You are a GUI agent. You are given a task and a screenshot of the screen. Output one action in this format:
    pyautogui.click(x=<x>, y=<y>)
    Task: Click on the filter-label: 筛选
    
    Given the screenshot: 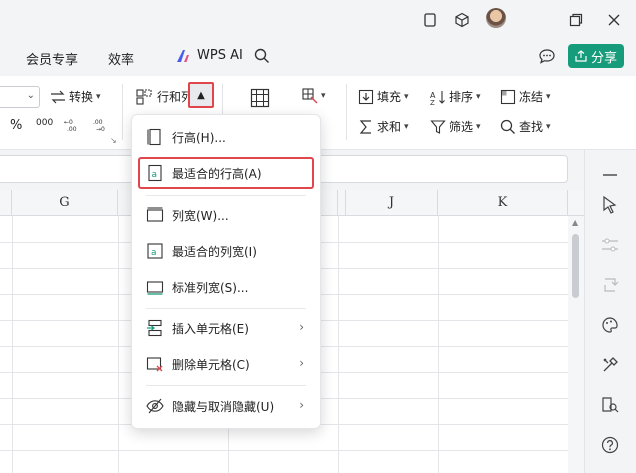 What is the action you would take?
    pyautogui.click(x=461, y=127)
    